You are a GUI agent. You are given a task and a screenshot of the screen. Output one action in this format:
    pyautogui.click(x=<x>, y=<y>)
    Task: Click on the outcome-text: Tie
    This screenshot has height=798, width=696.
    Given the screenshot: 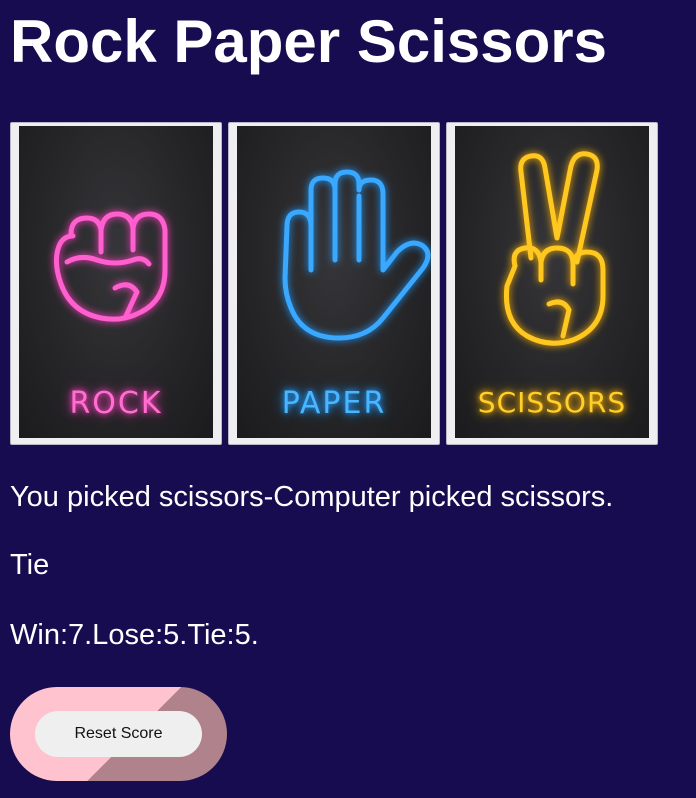 What is the action you would take?
    pyautogui.click(x=30, y=565)
    